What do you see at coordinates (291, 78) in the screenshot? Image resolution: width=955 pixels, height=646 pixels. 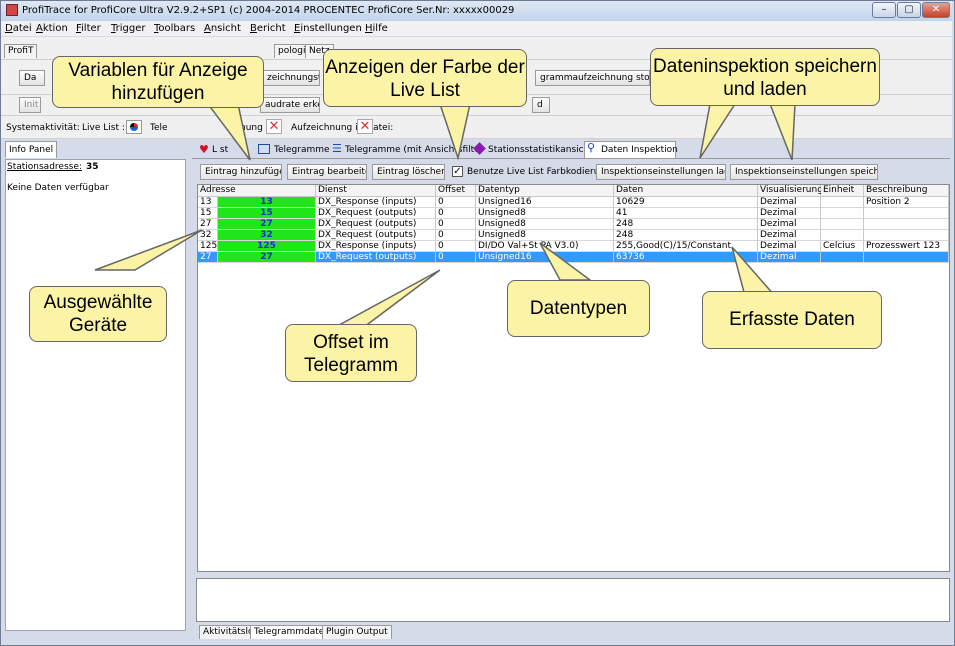 I see `toolbar-button-trigger: zeichnungstrig` at bounding box center [291, 78].